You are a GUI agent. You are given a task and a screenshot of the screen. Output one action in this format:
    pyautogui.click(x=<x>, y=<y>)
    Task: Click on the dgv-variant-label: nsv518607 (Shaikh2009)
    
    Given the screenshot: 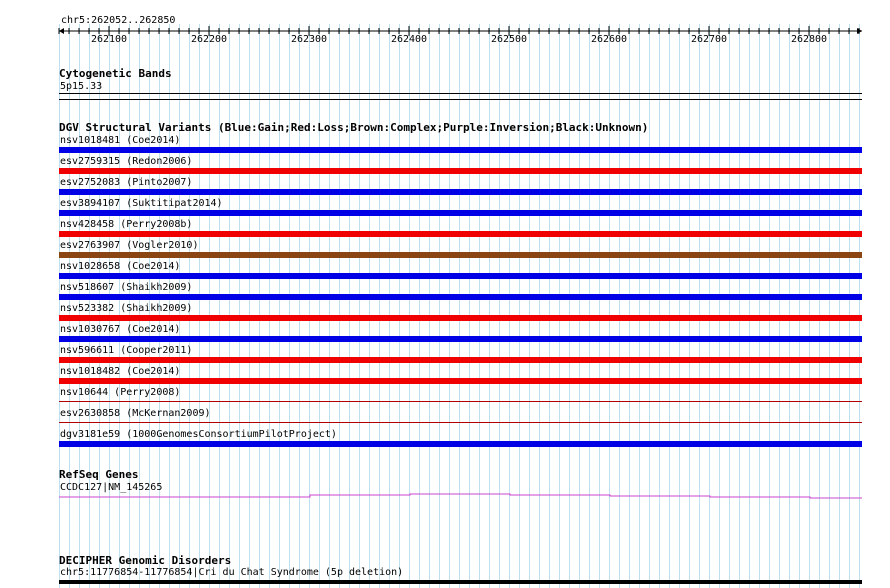 What is the action you would take?
    pyautogui.click(x=126, y=288)
    